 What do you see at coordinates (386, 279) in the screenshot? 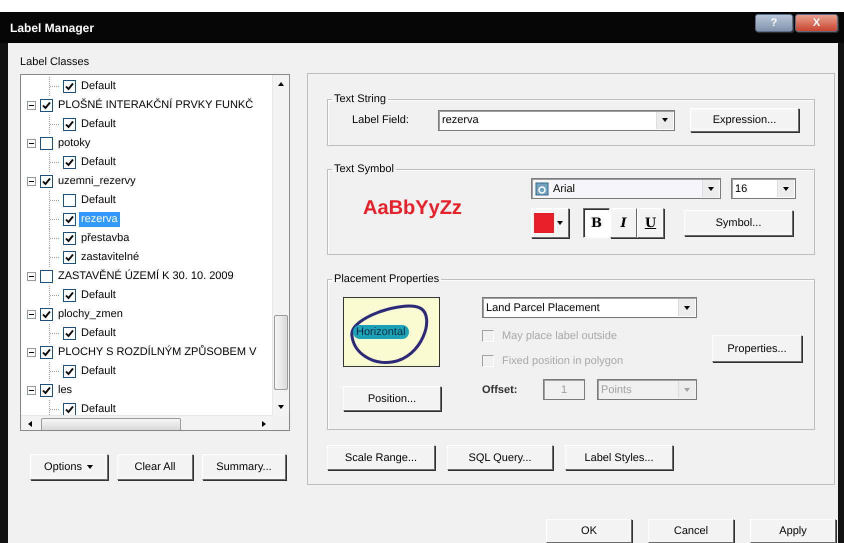
I see `group-title: Placement Properties` at bounding box center [386, 279].